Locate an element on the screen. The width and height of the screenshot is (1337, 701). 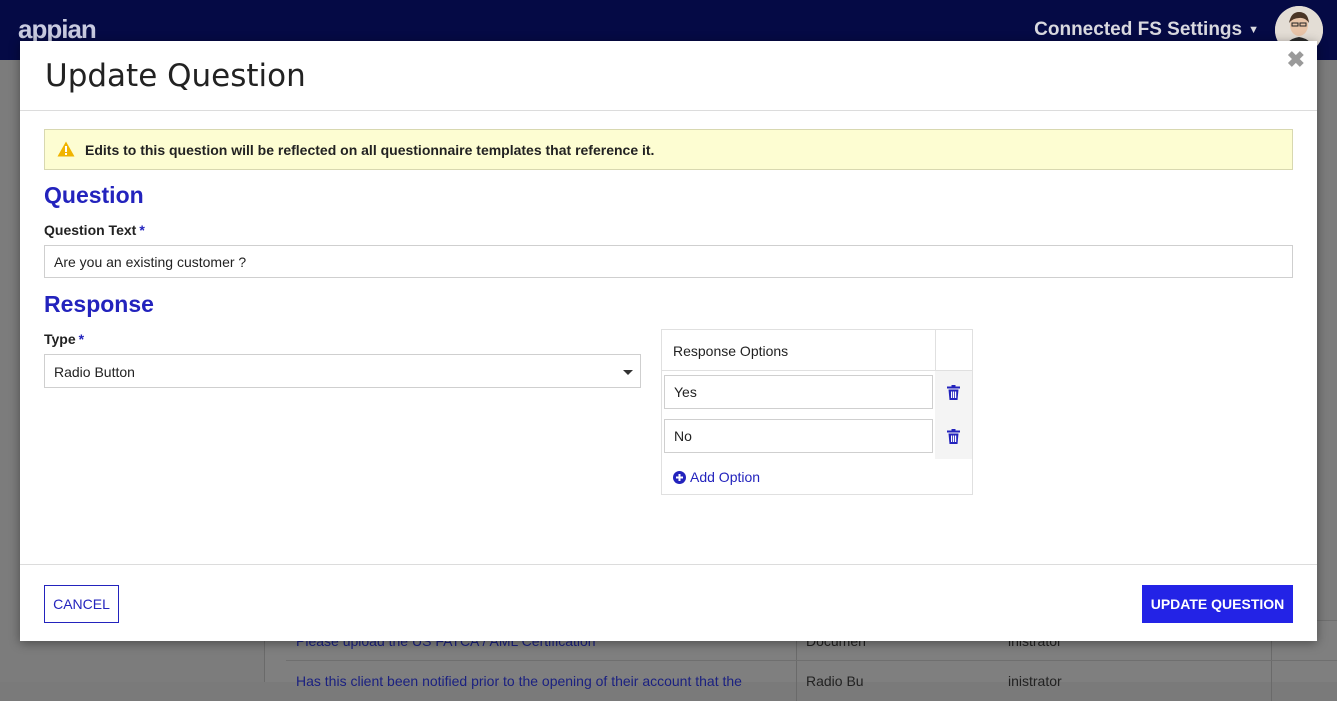
owner-cell: inistrator is located at coordinates (1035, 681).